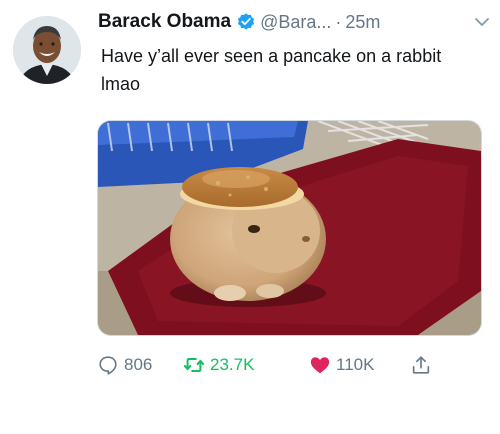  I want to click on tweet-timestamp: 25m, so click(362, 22).